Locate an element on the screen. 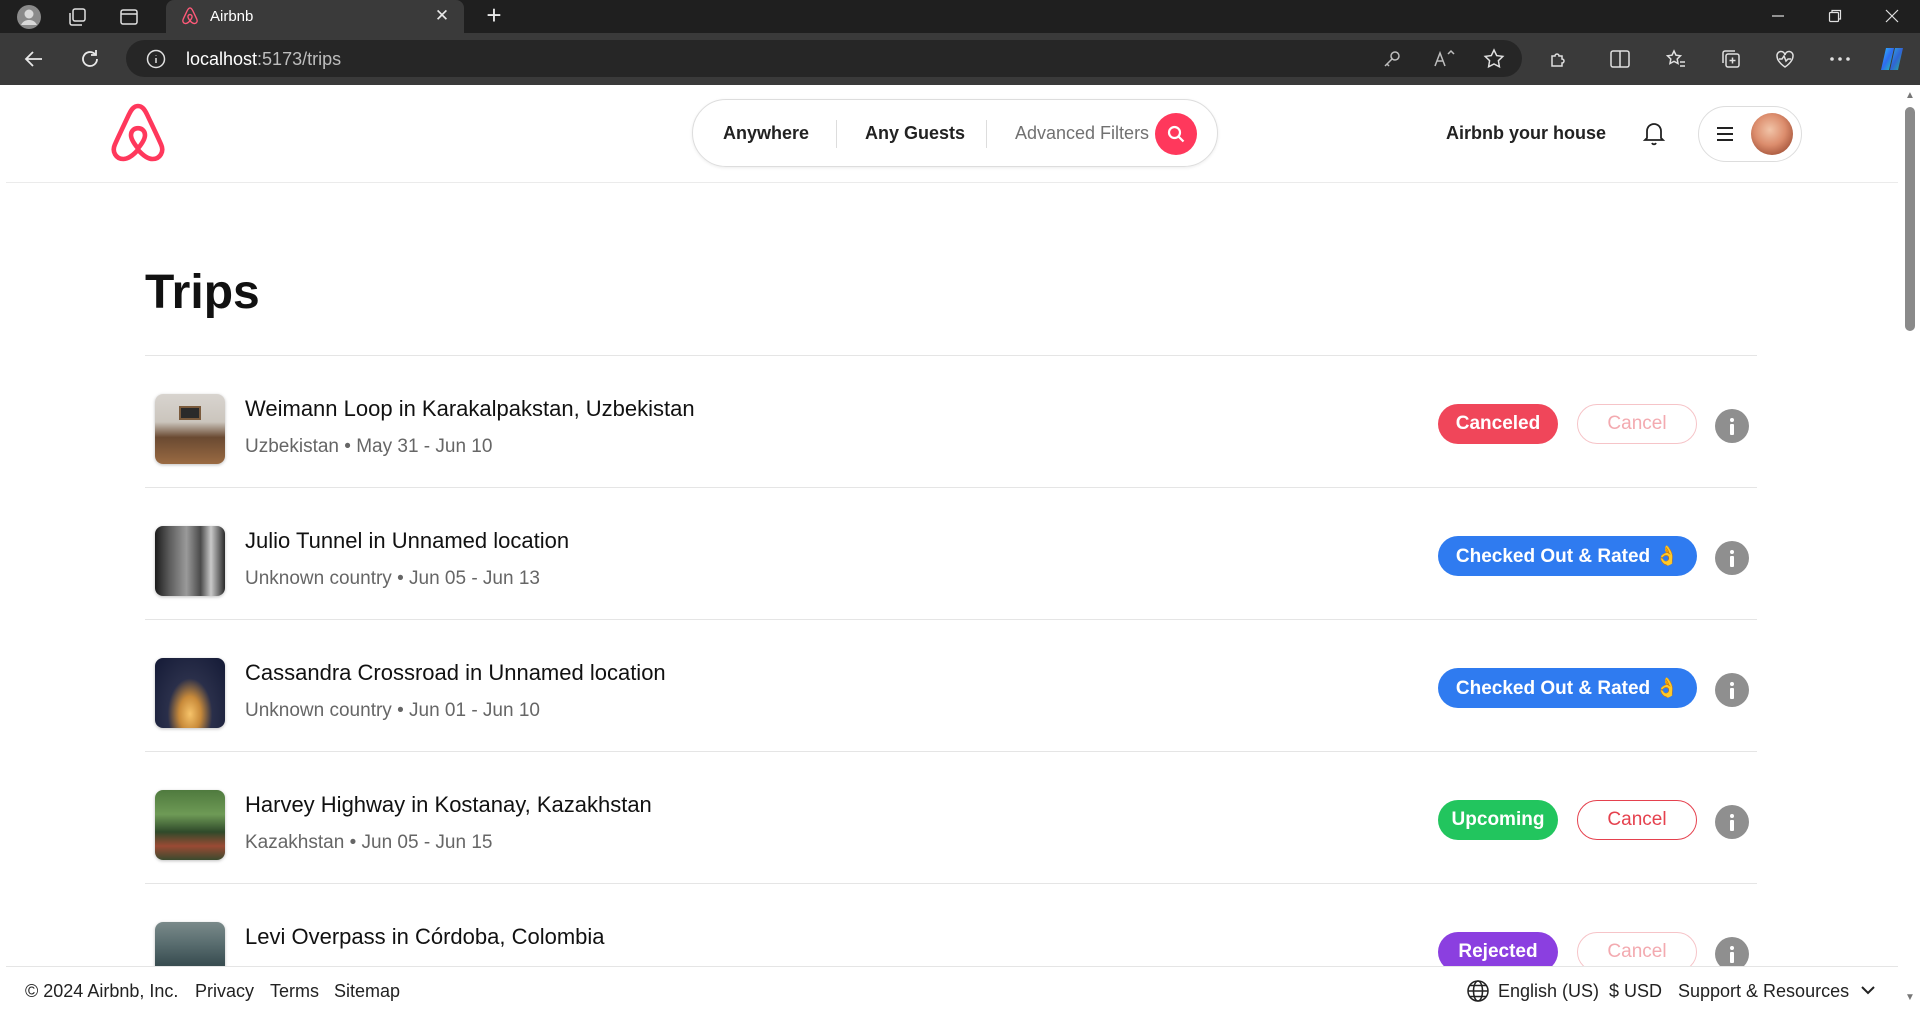  password-key-icon is located at coordinates (1392, 59).